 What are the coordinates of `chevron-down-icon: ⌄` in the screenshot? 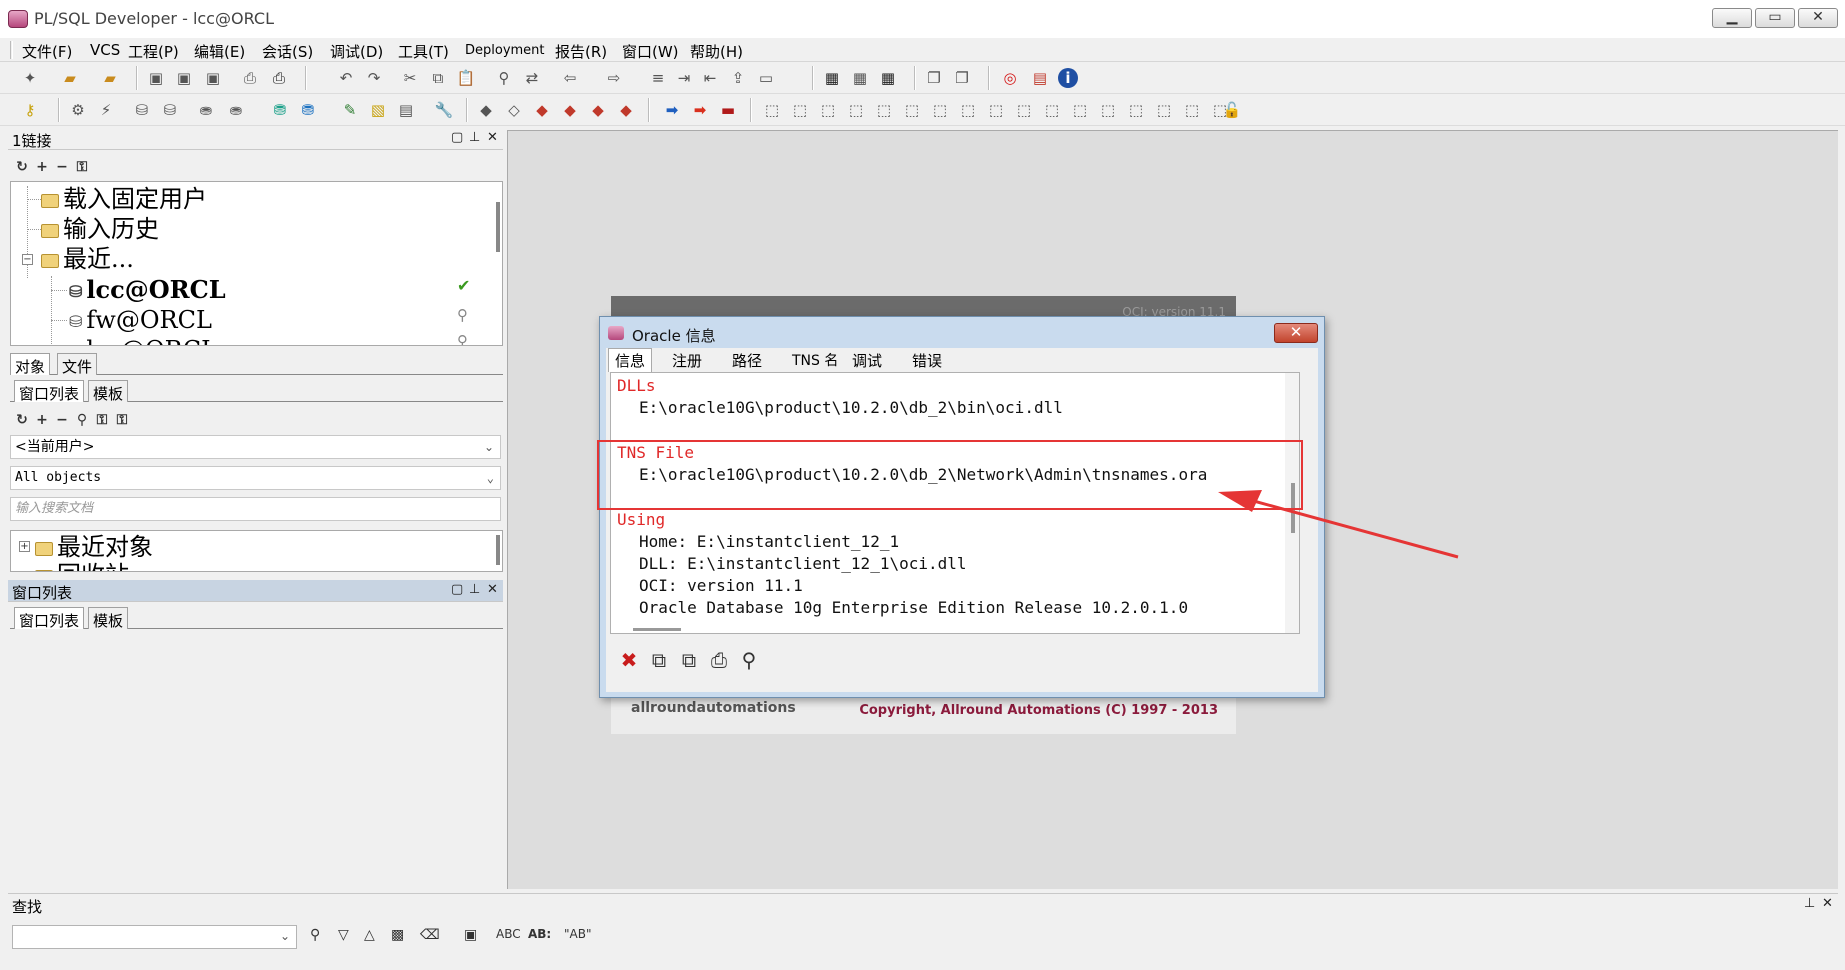 It's located at (284, 936).